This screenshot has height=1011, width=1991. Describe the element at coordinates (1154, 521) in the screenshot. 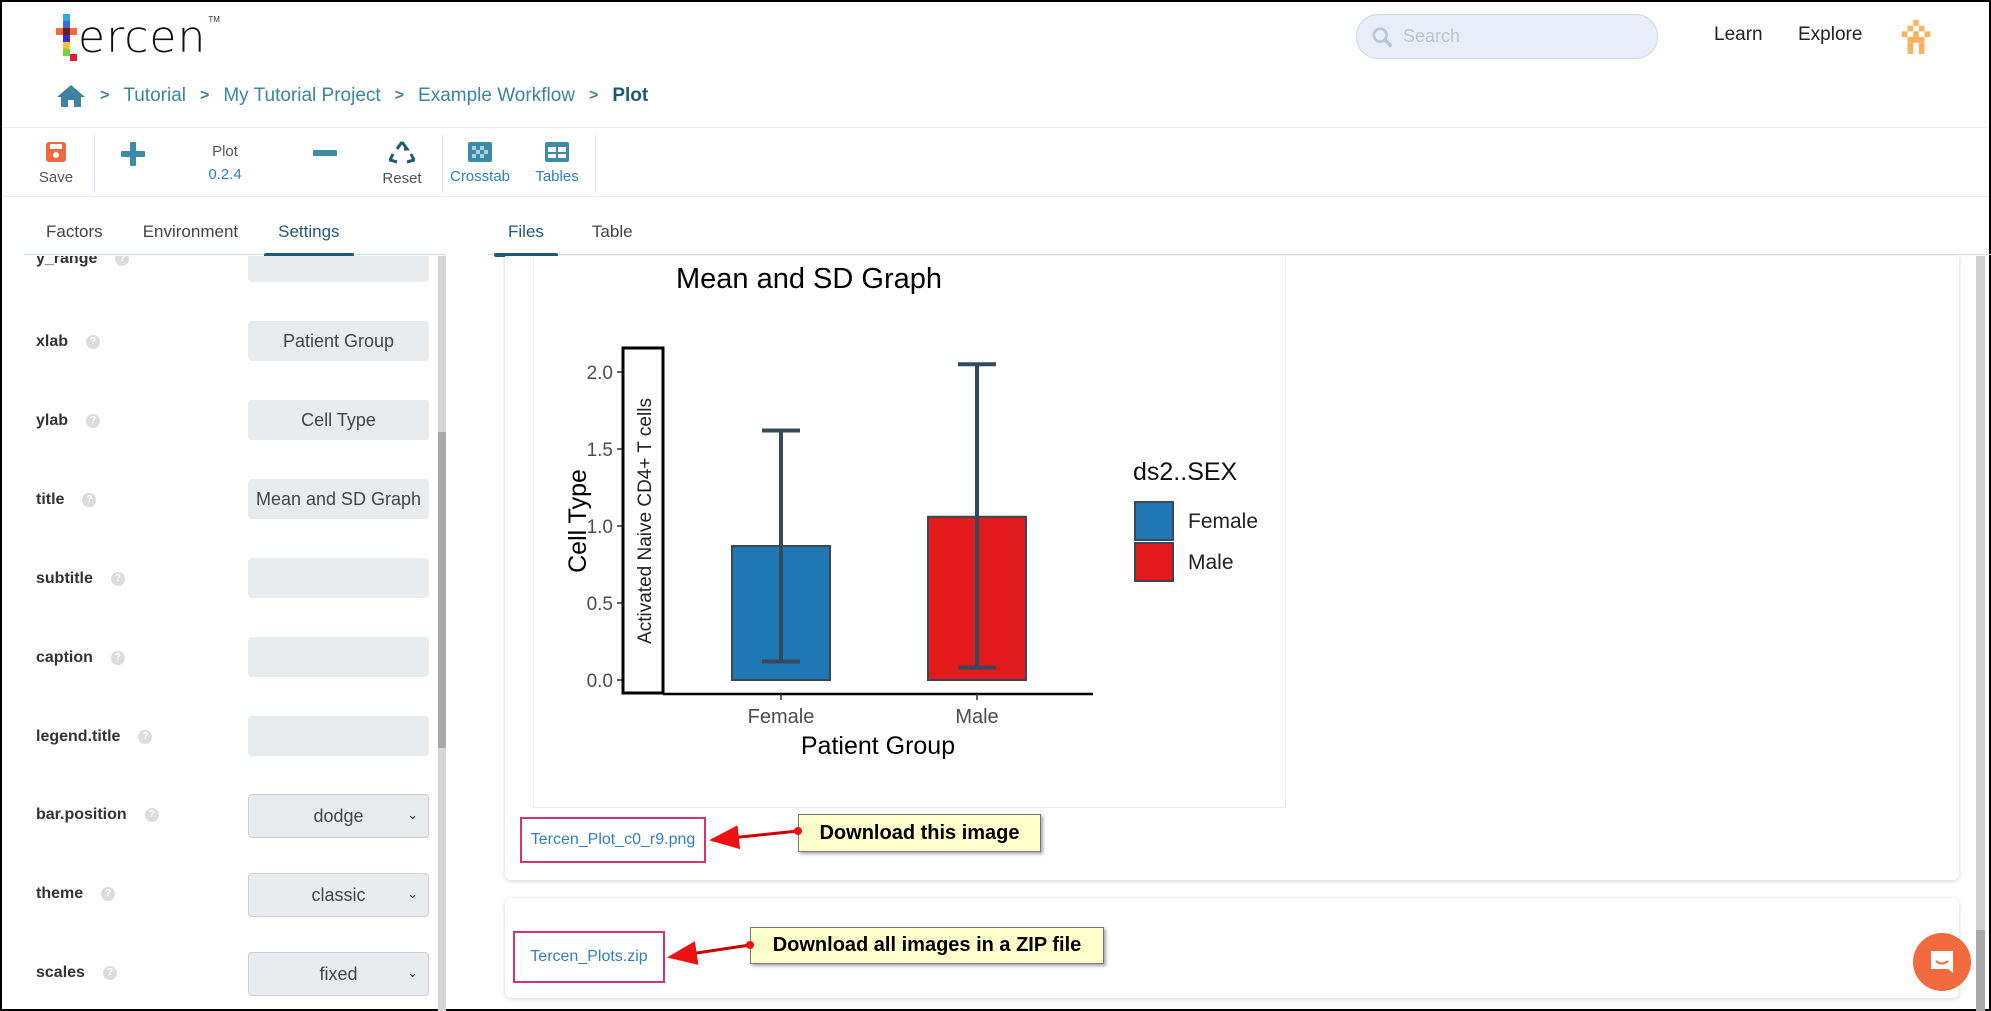

I see `legend-swatch-female` at that location.